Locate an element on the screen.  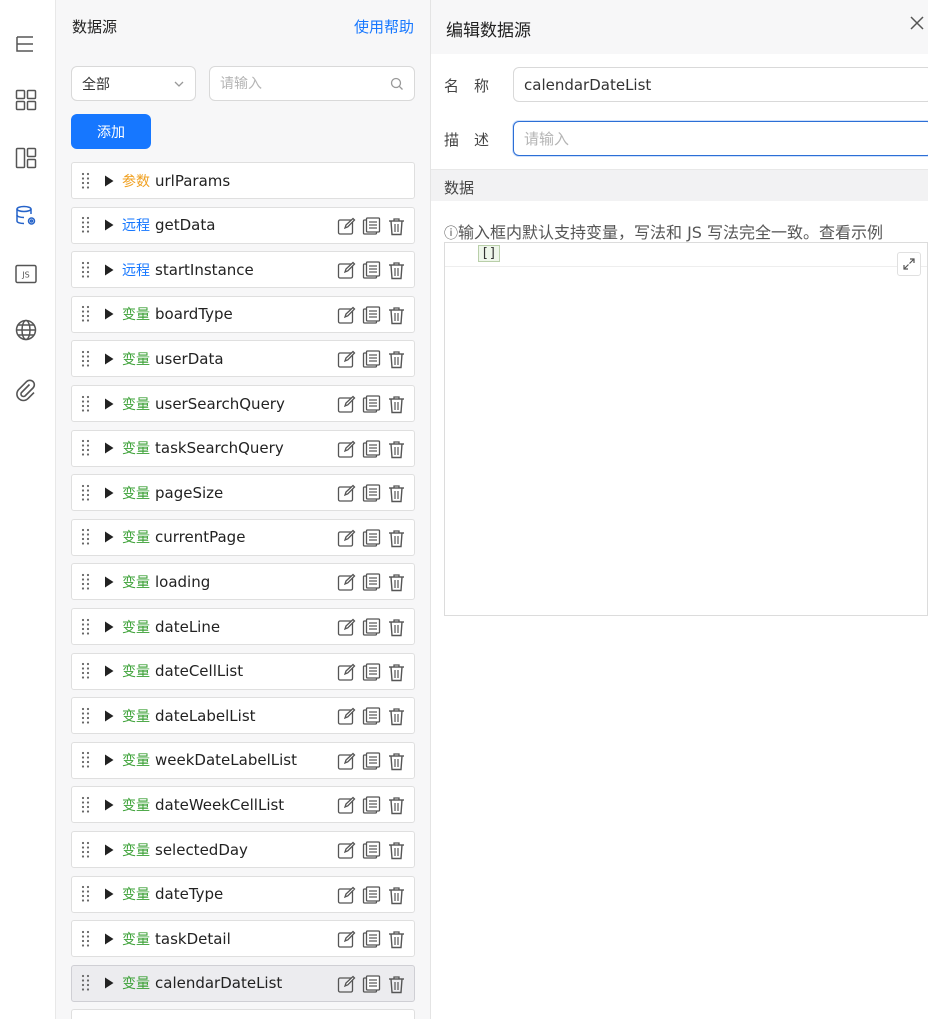
datasource-item: 变量 dateCellList is located at coordinates (243, 671).